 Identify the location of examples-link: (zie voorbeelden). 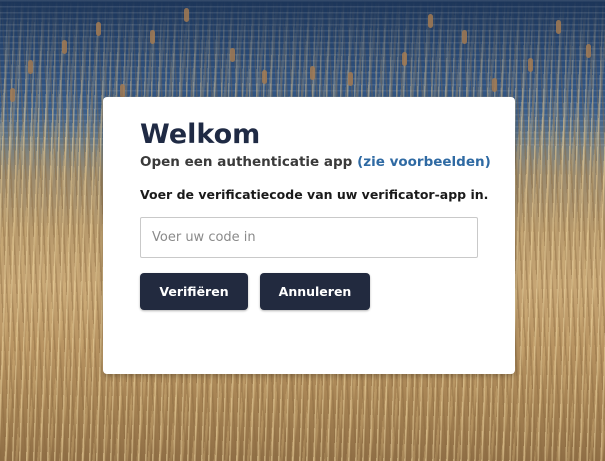
(424, 162).